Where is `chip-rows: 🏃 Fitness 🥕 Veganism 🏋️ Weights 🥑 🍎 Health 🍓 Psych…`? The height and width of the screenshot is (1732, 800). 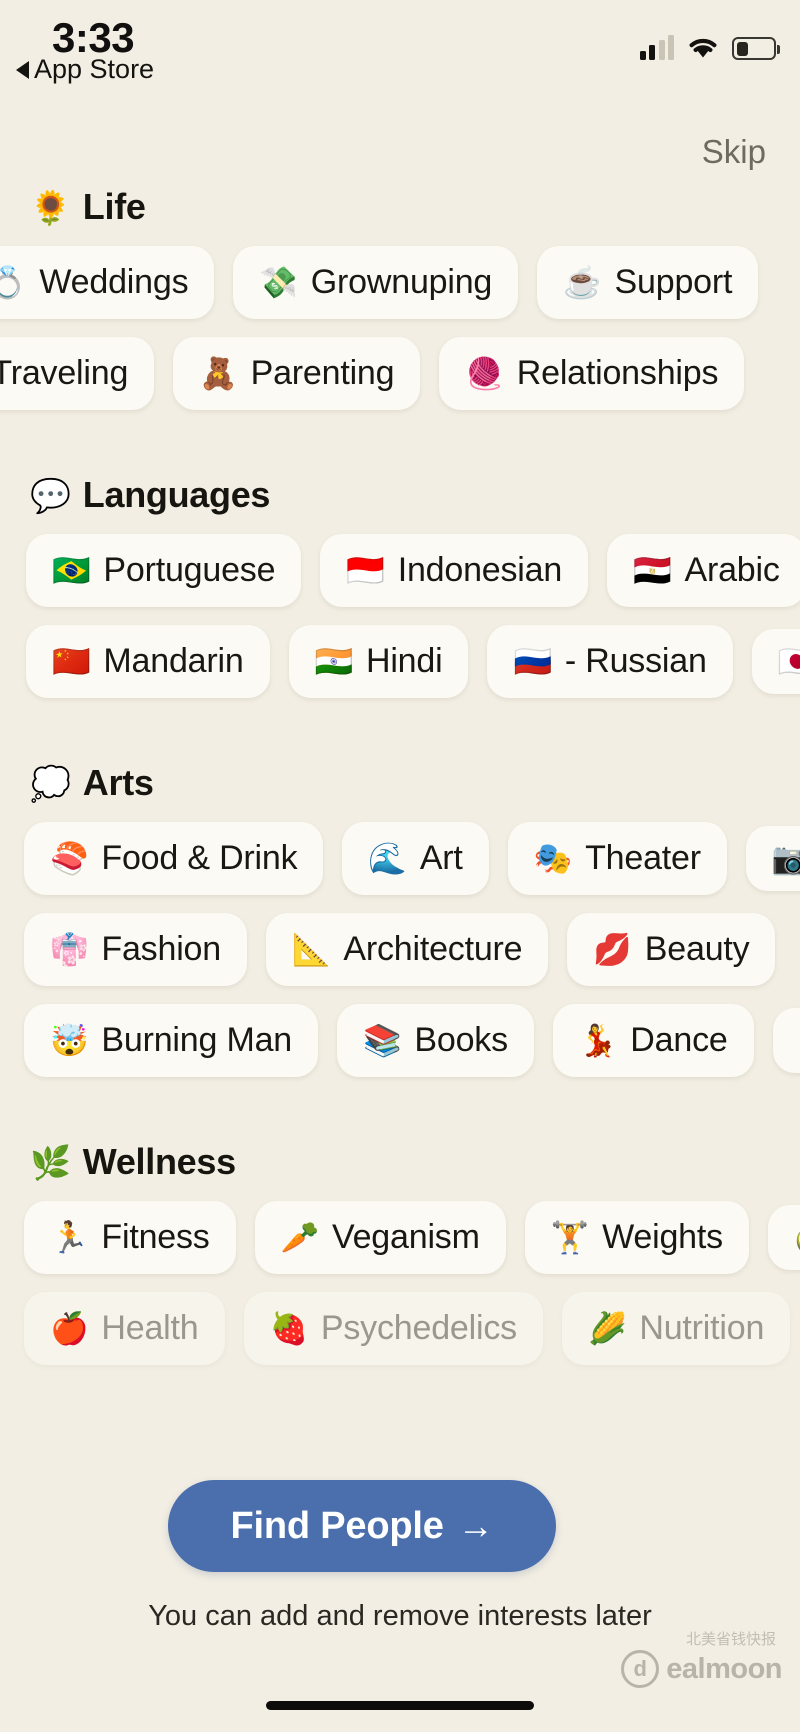 chip-rows: 🏃 Fitness 🥕 Veganism 🏋️ Weights 🥑 🍎 Health 🍓 Psych… is located at coordinates (400, 1283).